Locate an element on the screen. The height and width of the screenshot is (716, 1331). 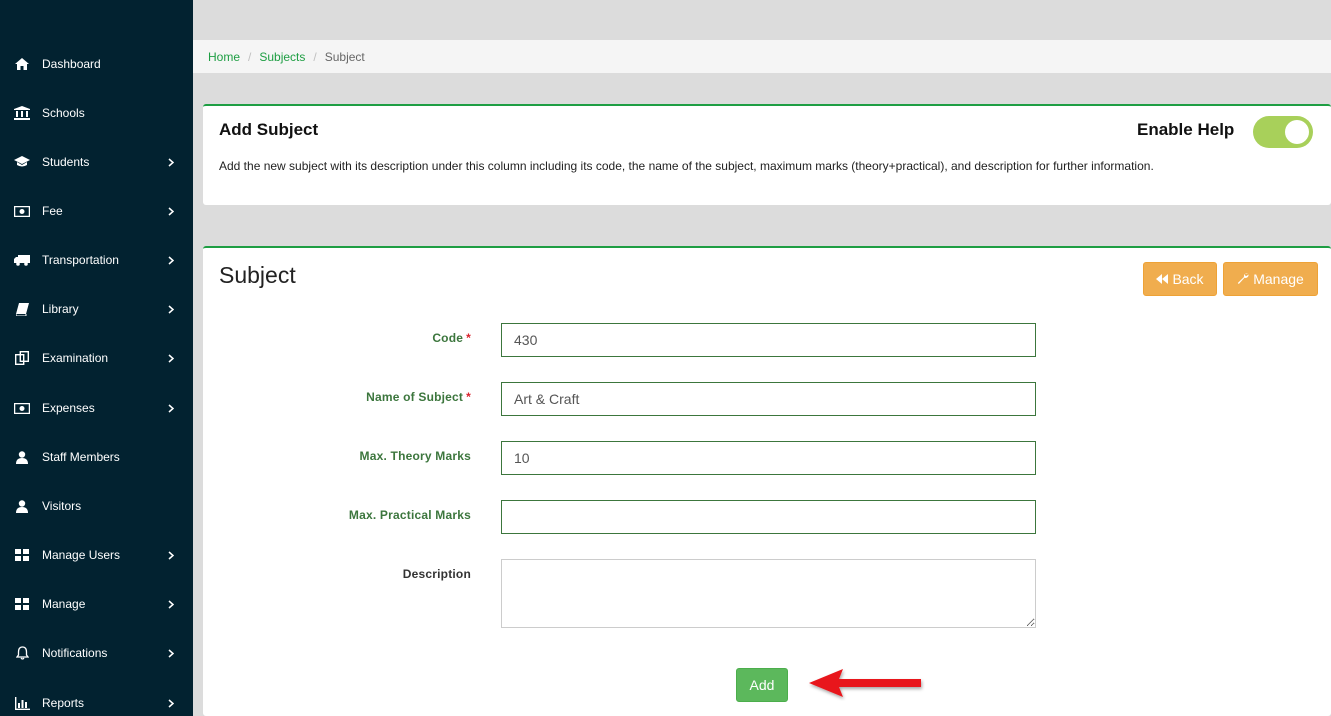
add-button: Add is located at coordinates (762, 685).